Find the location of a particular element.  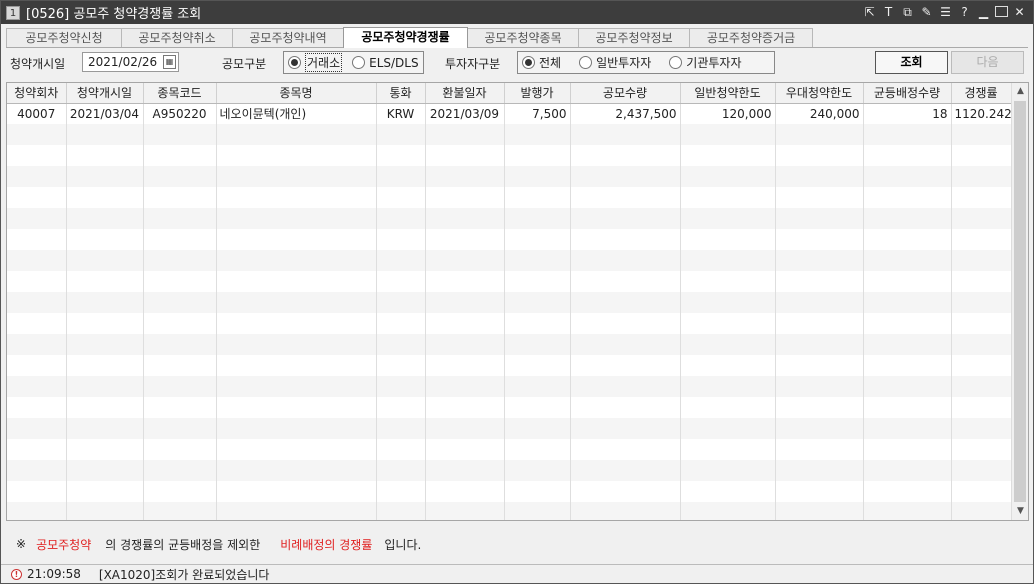

tab-subscription-history: 공모주청약내역 is located at coordinates (288, 38).